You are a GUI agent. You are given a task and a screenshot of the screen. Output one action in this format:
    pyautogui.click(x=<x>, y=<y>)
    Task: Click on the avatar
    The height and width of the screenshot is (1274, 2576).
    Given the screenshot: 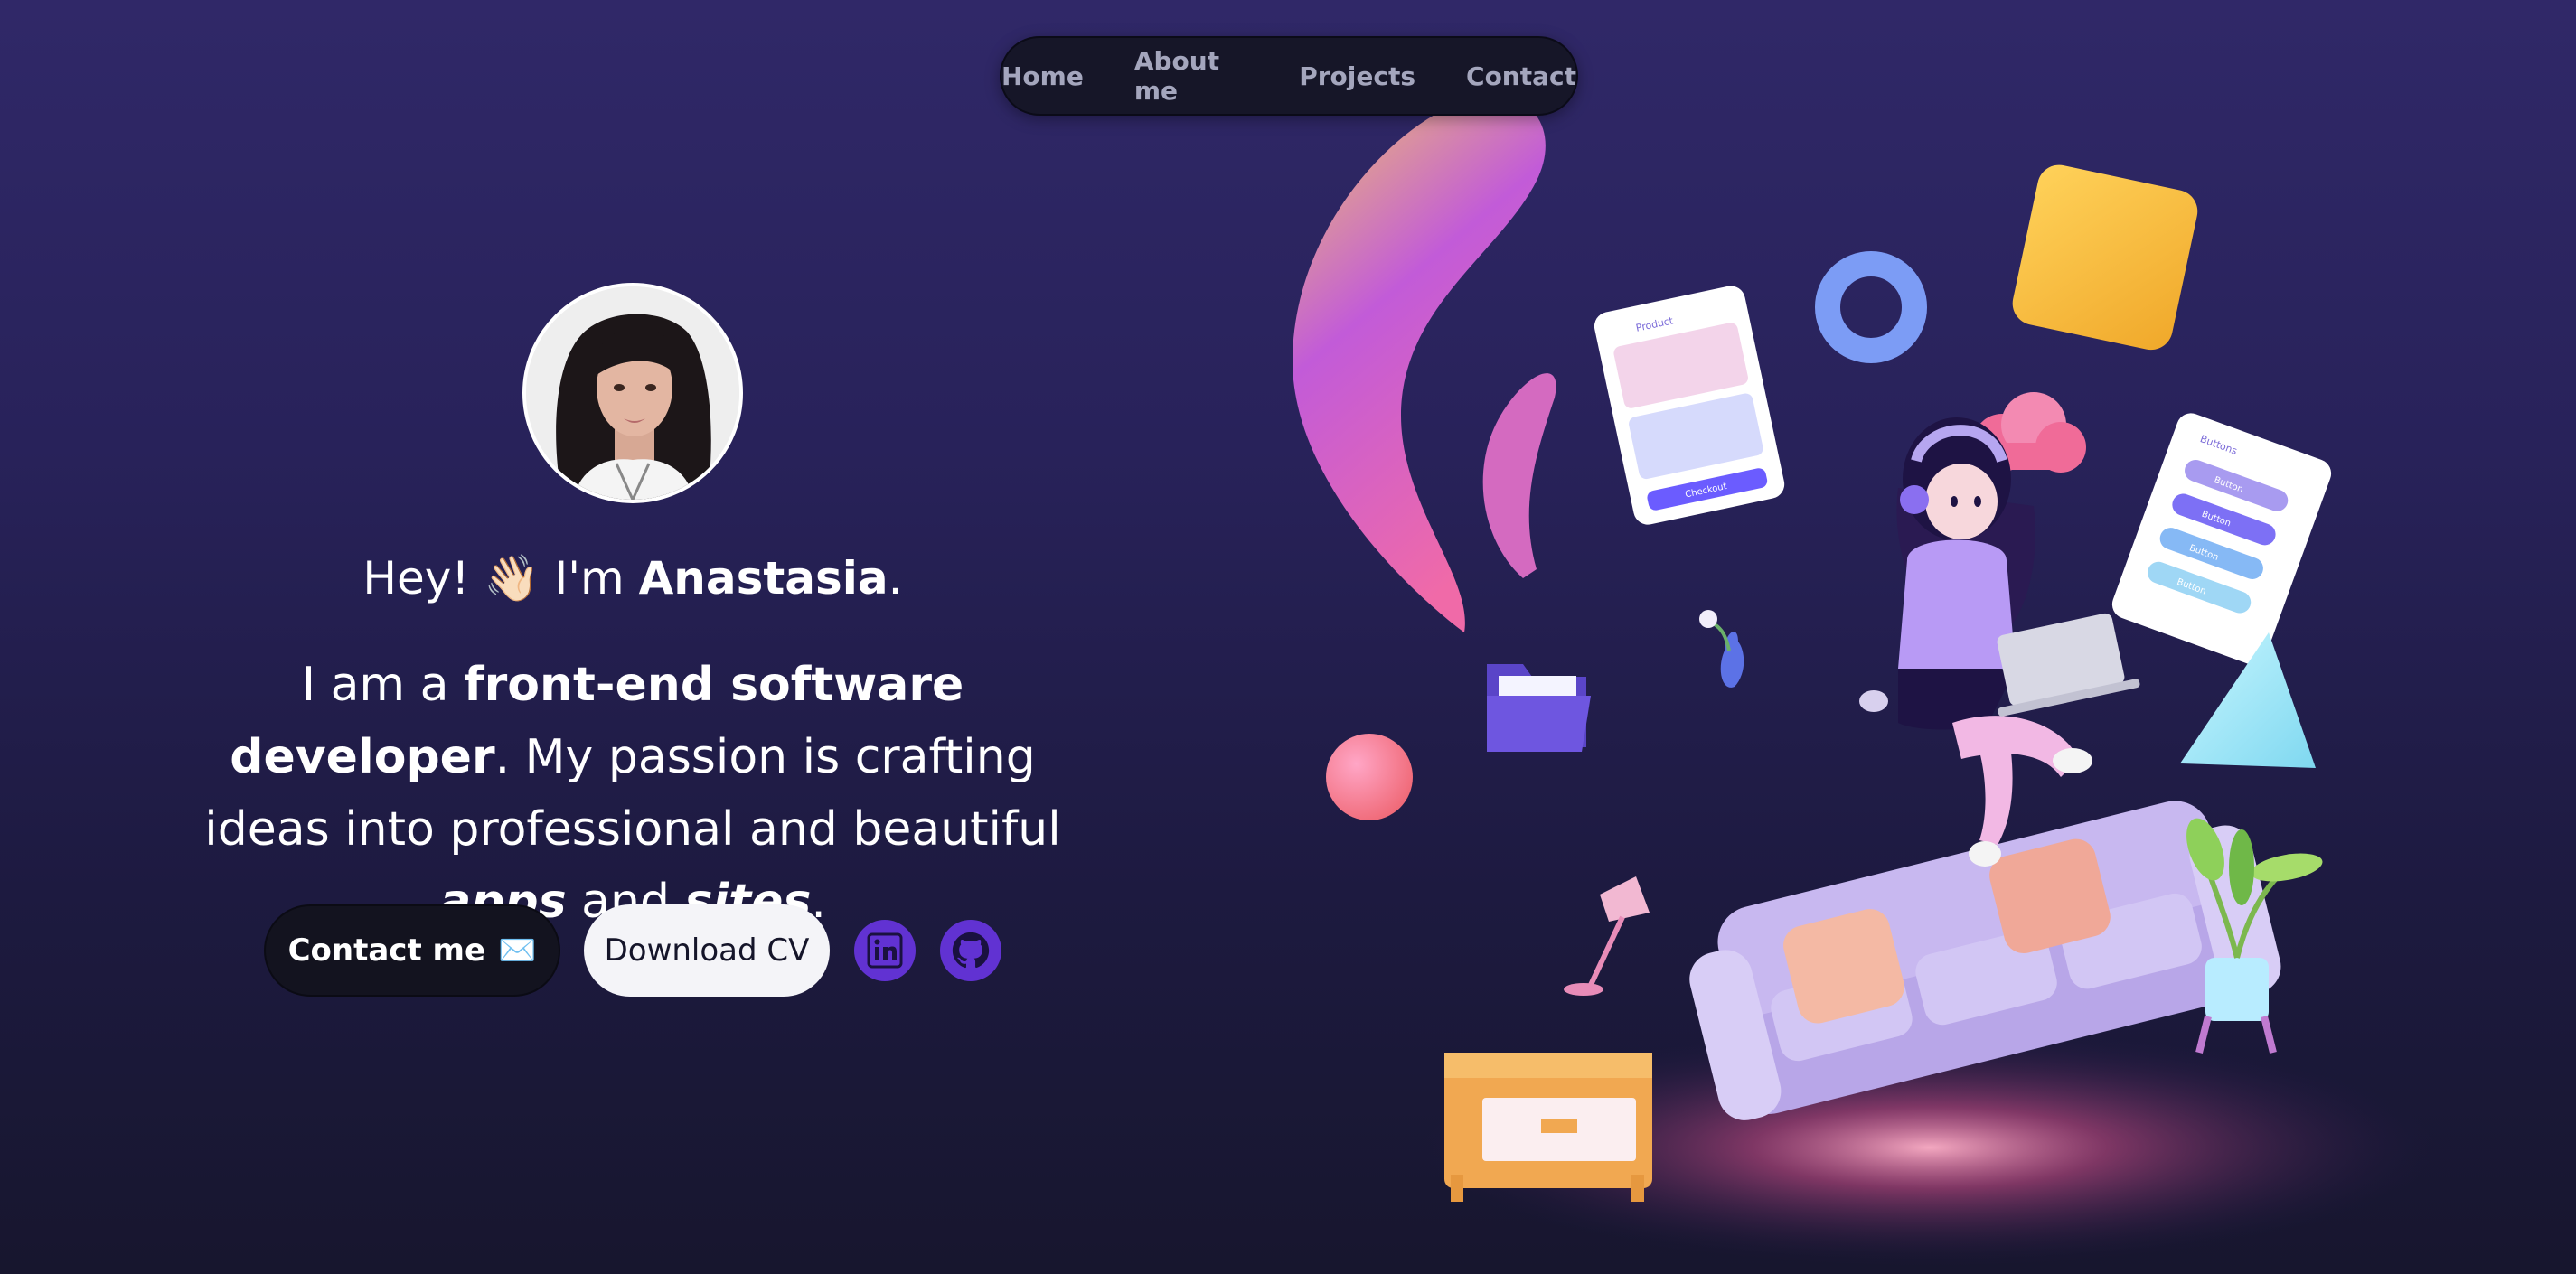 What is the action you would take?
    pyautogui.click(x=633, y=393)
    